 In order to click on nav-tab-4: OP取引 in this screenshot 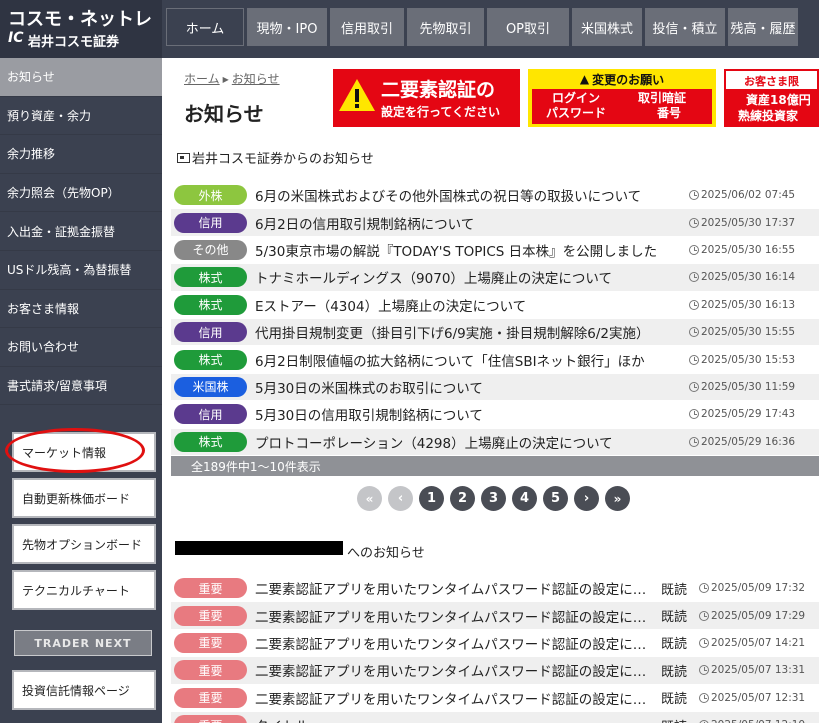, I will do `click(528, 27)`.